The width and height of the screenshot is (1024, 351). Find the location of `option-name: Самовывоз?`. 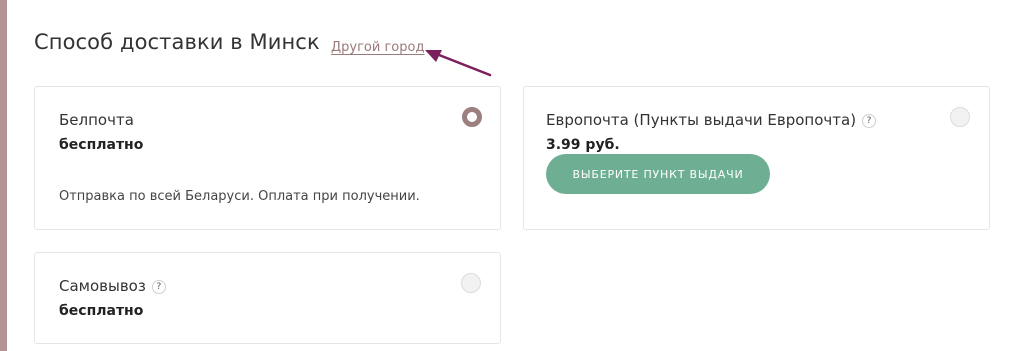

option-name: Самовывоз? is located at coordinates (112, 286).